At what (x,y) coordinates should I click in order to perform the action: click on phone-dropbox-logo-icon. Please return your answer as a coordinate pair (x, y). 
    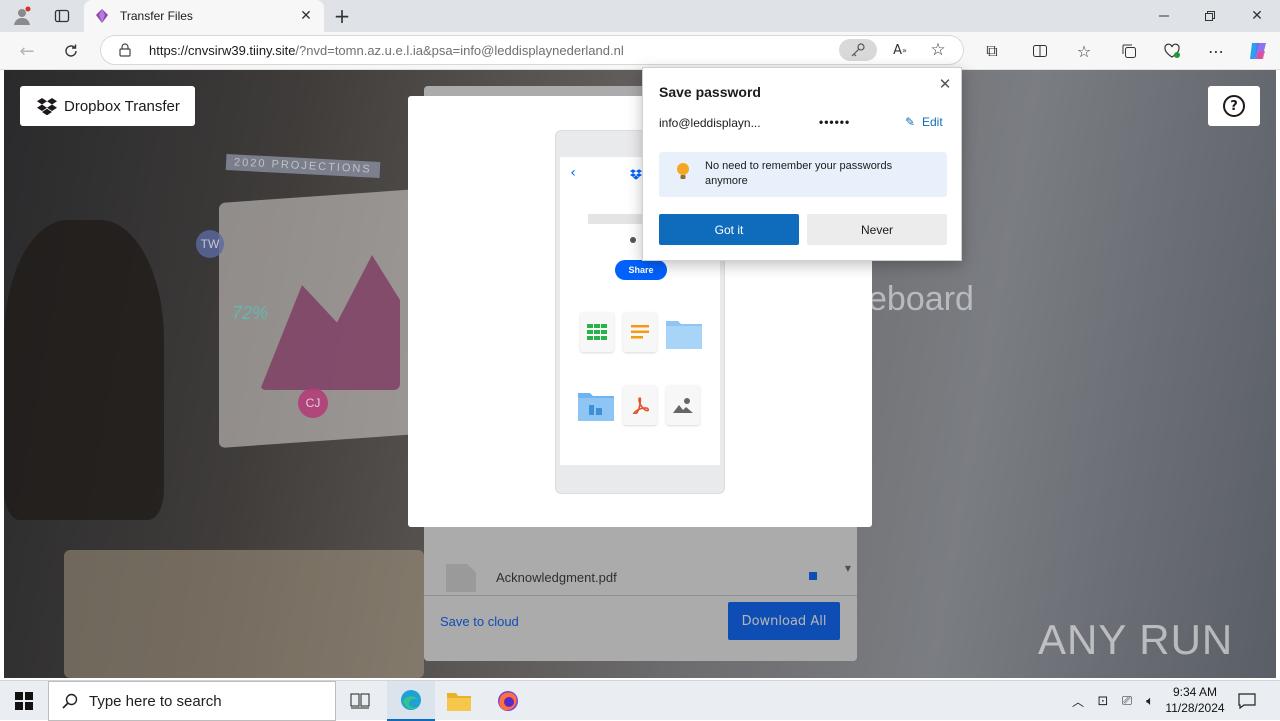
    Looking at the image, I should click on (636, 174).